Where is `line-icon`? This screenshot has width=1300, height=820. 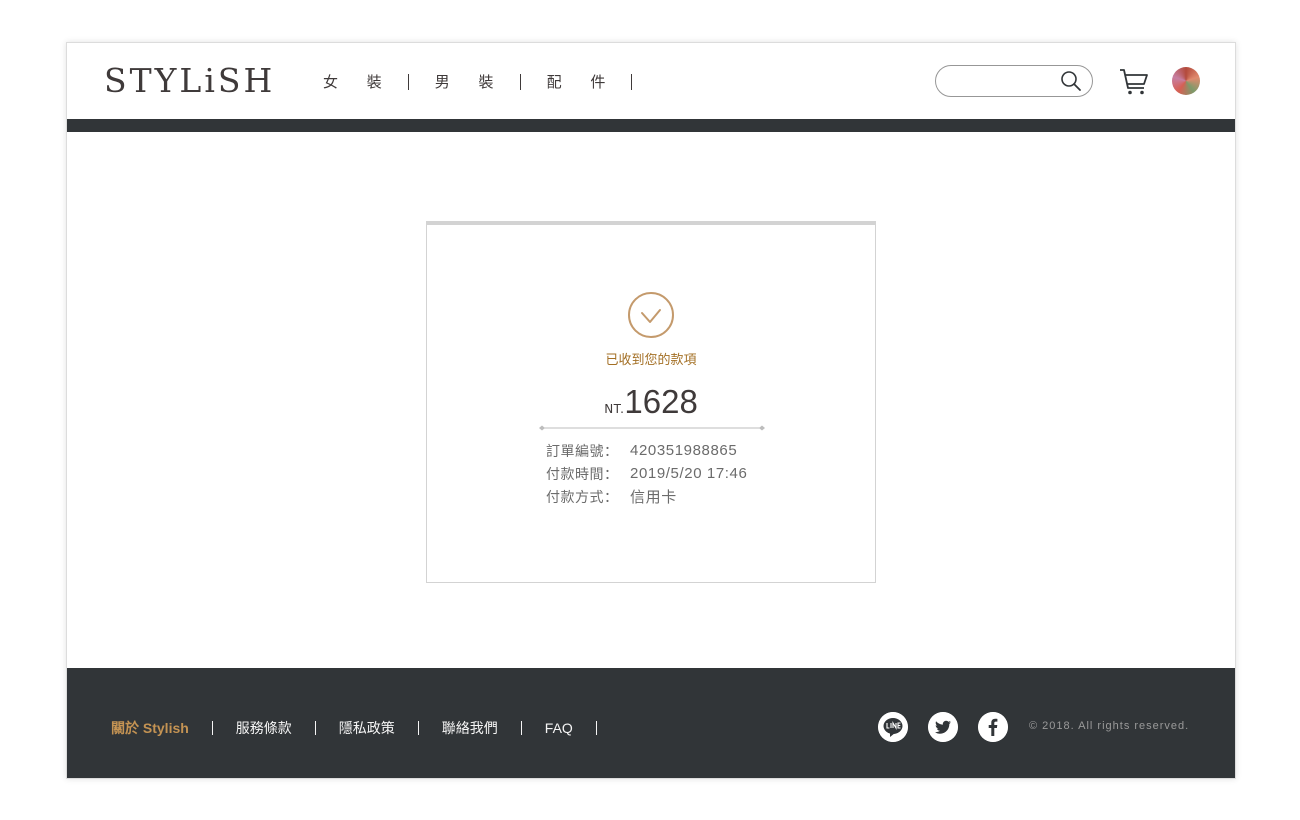
line-icon is located at coordinates (893, 727).